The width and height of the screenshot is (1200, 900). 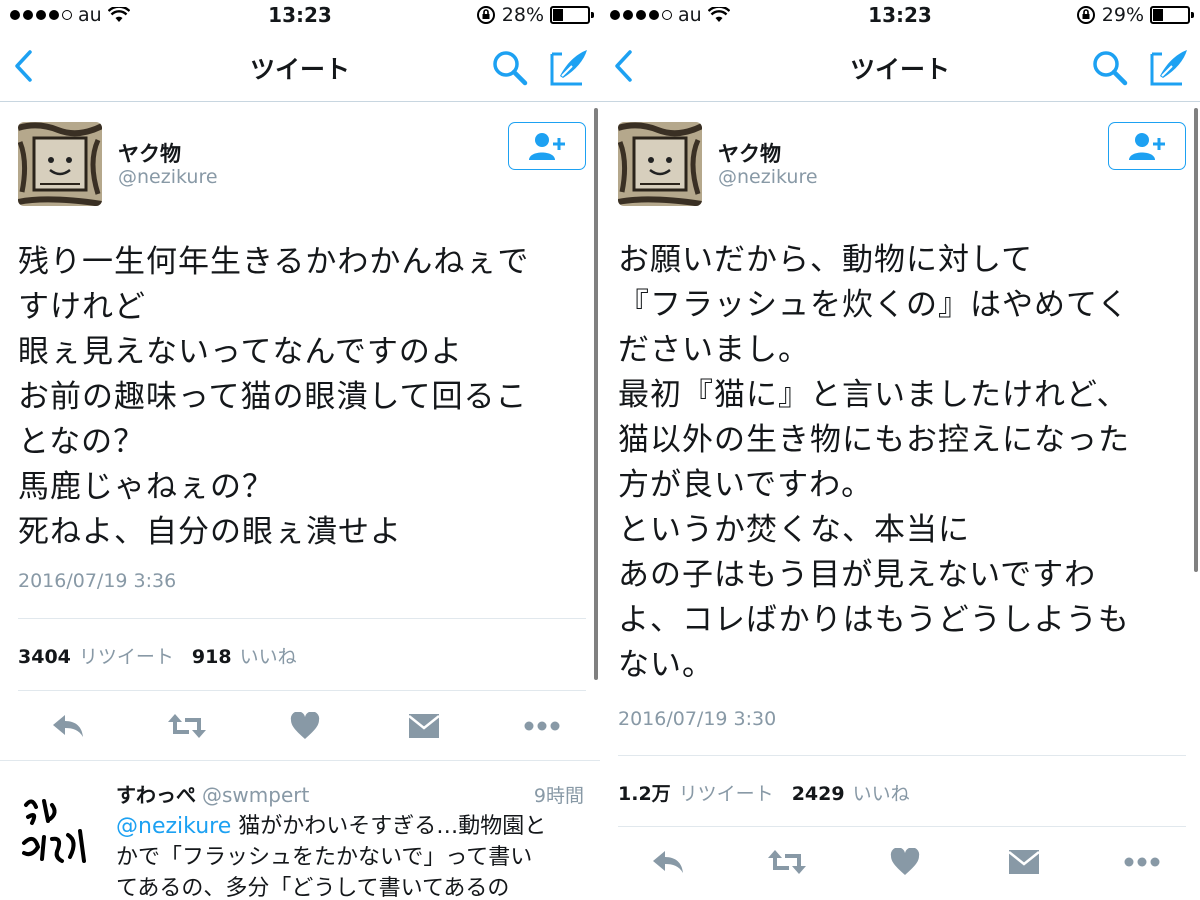 I want to click on tweet-stats: 1.2万 リツイート 2429 いいね, so click(x=769, y=792).